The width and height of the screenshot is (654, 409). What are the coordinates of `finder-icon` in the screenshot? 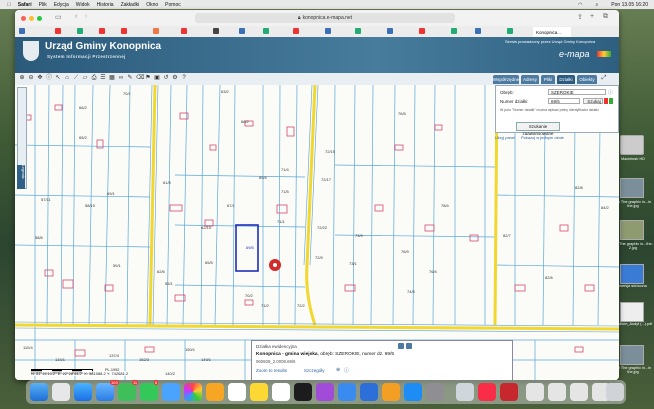 It's located at (39, 392).